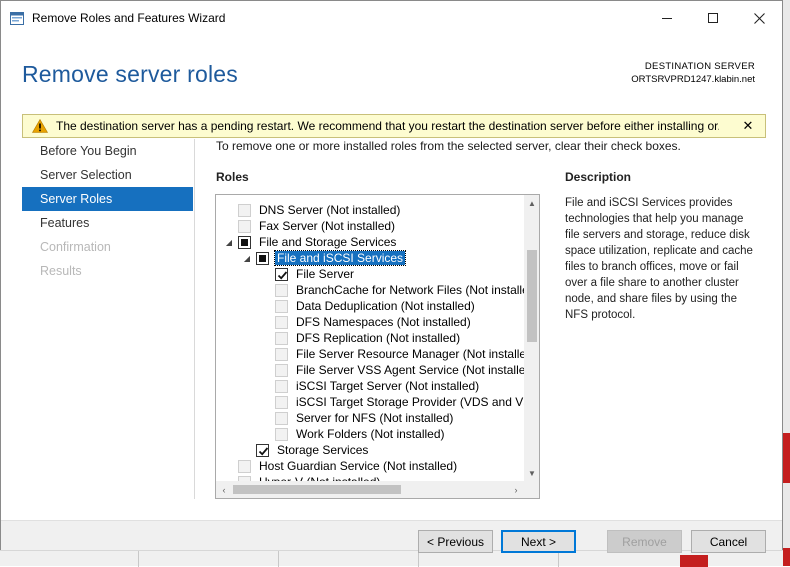 The width and height of the screenshot is (790, 567). Describe the element at coordinates (357, 418) in the screenshot. I see `role-row: Server for NFS (Not installed)` at that location.